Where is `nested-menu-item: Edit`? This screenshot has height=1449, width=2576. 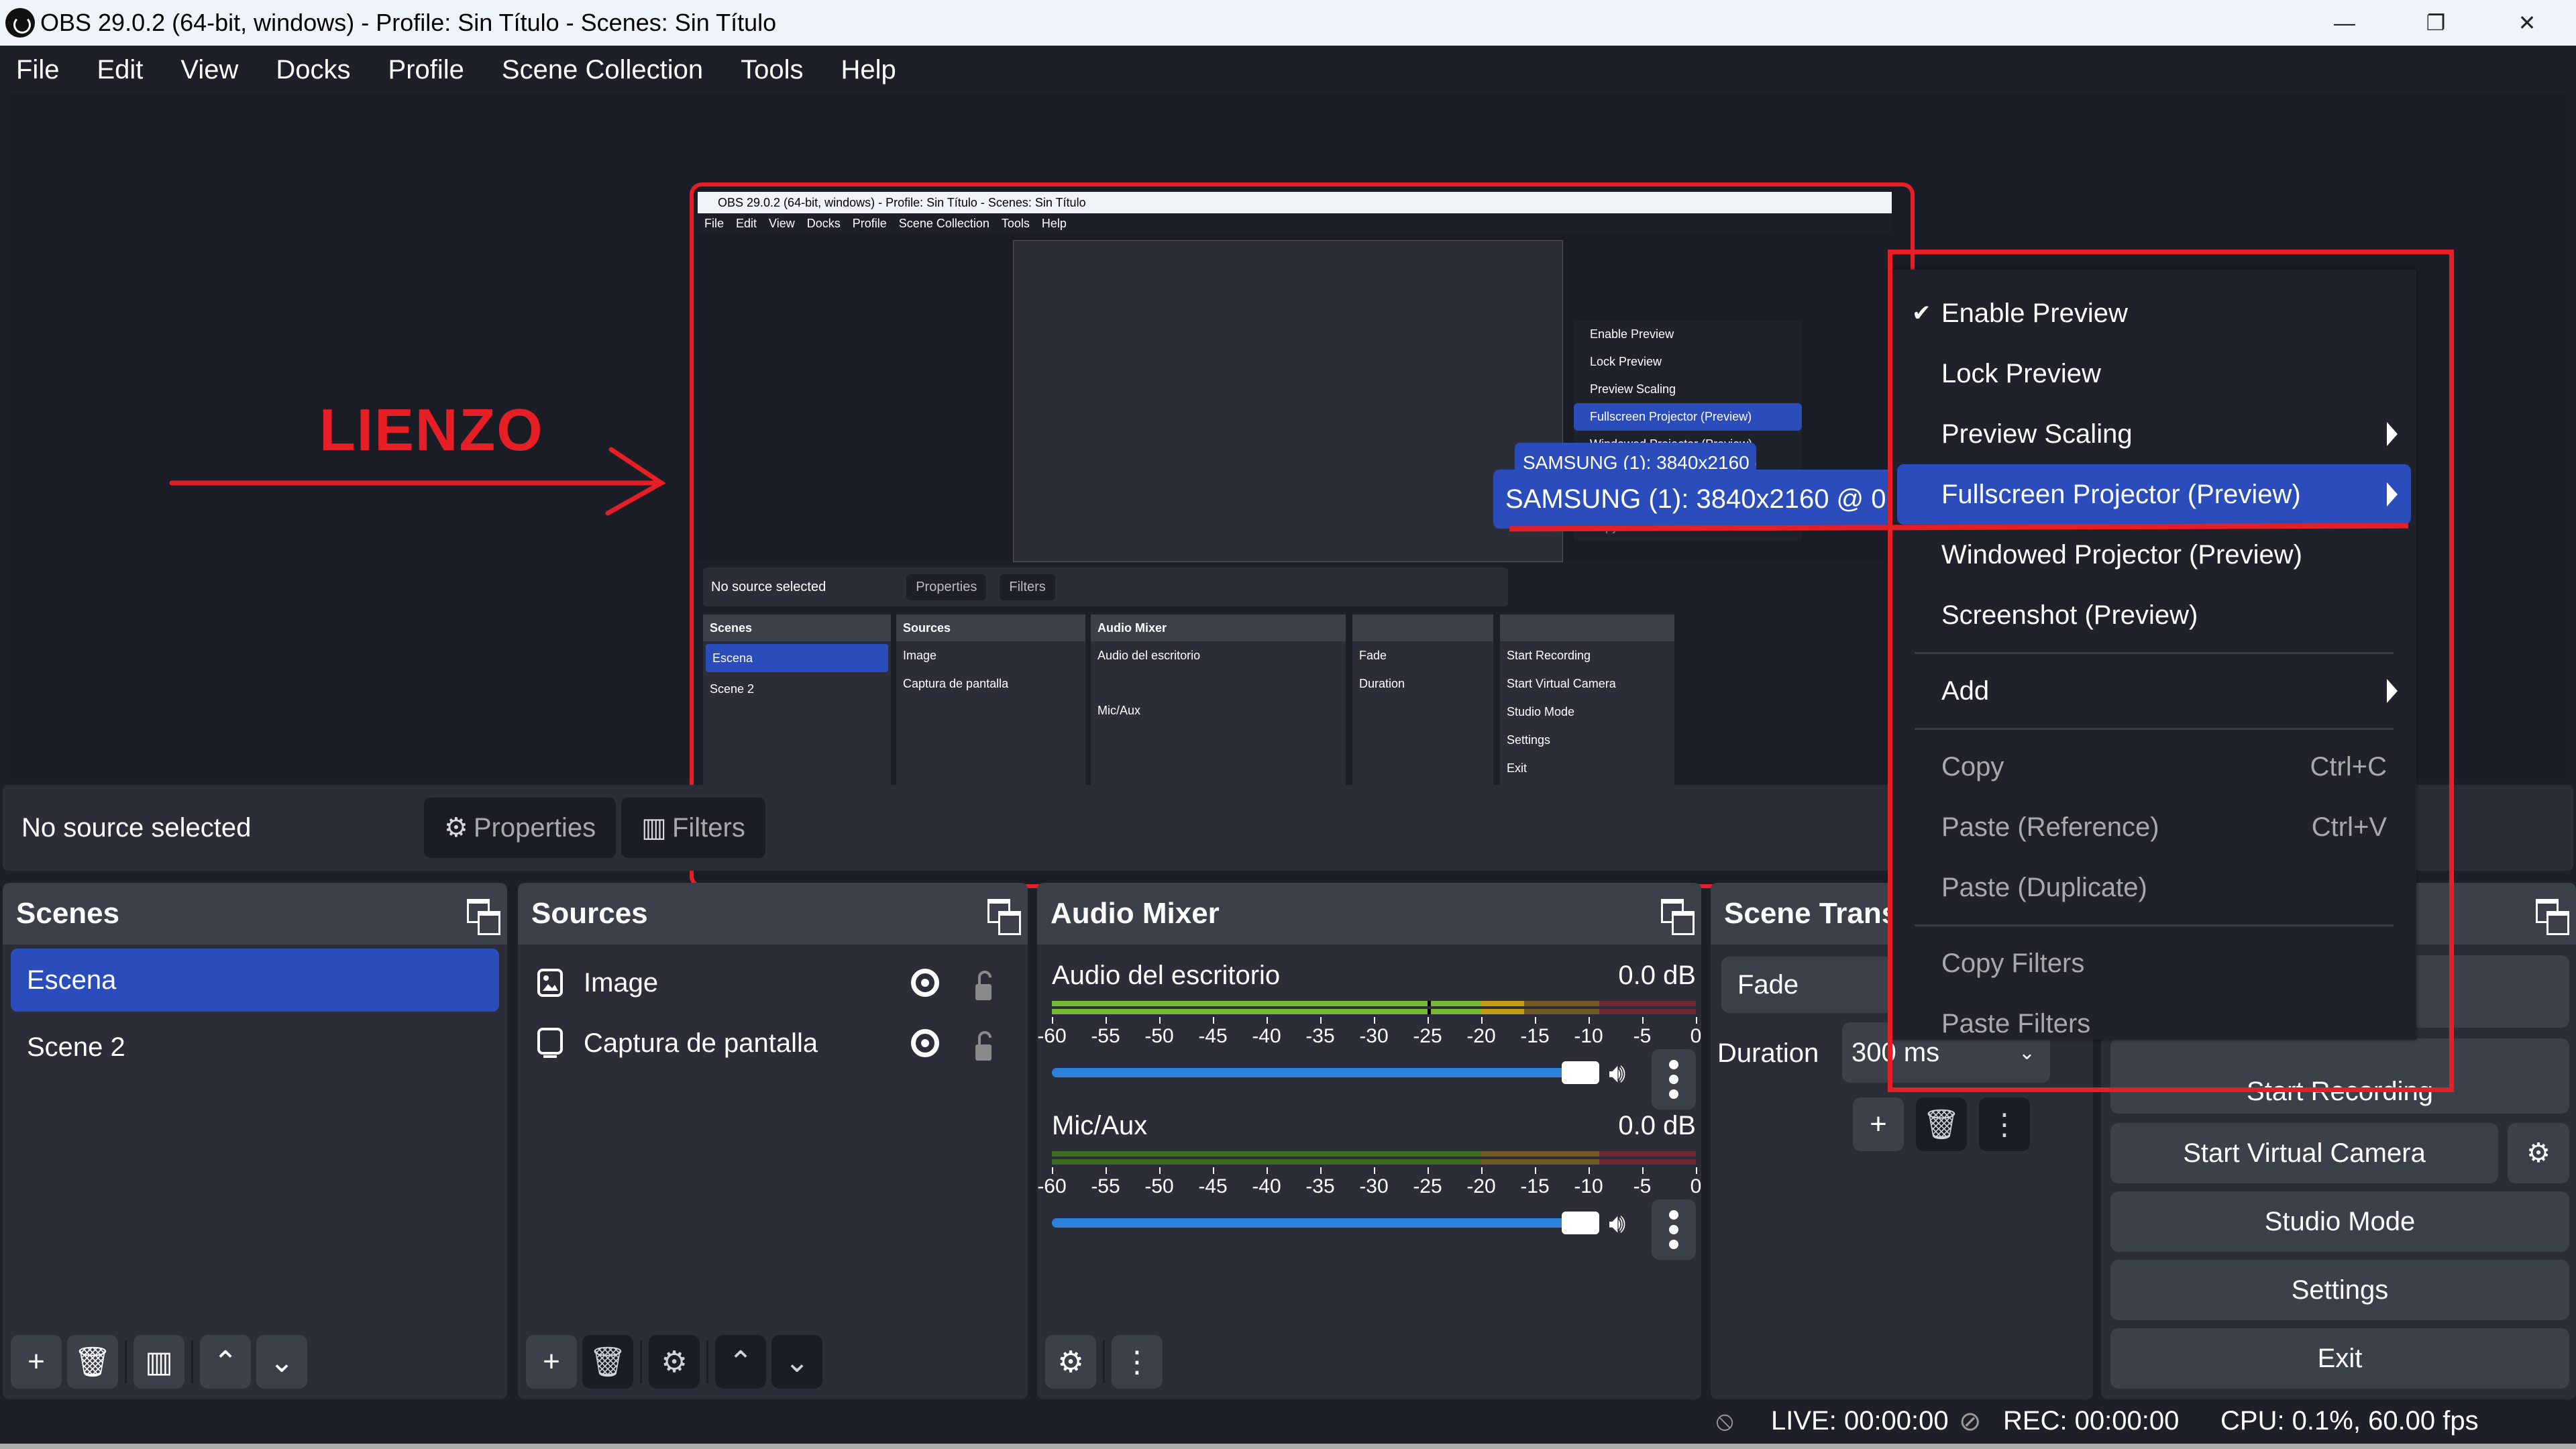 nested-menu-item: Edit is located at coordinates (746, 223).